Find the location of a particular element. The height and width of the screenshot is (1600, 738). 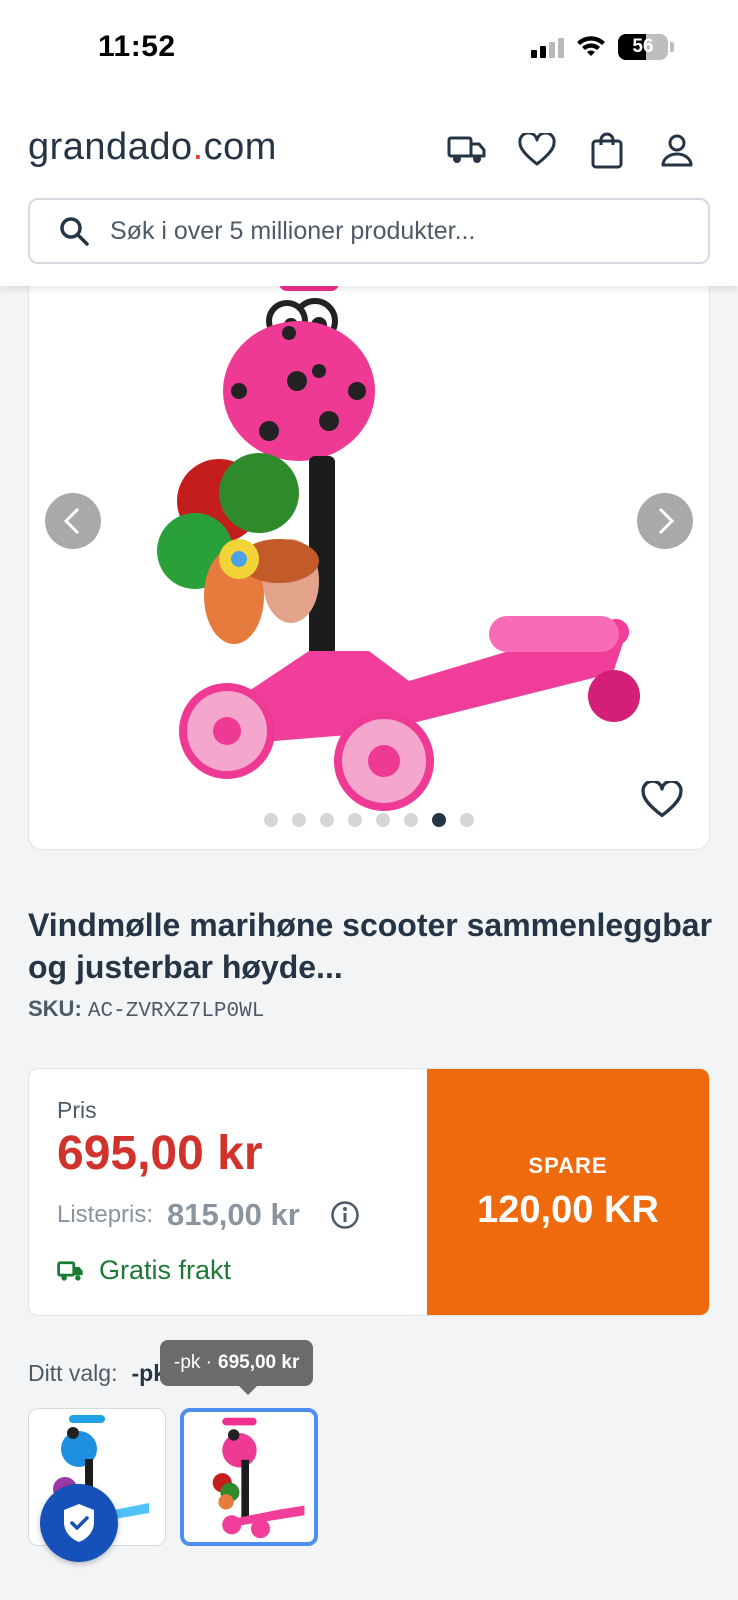

variant-pink-image is located at coordinates (258, 1478).